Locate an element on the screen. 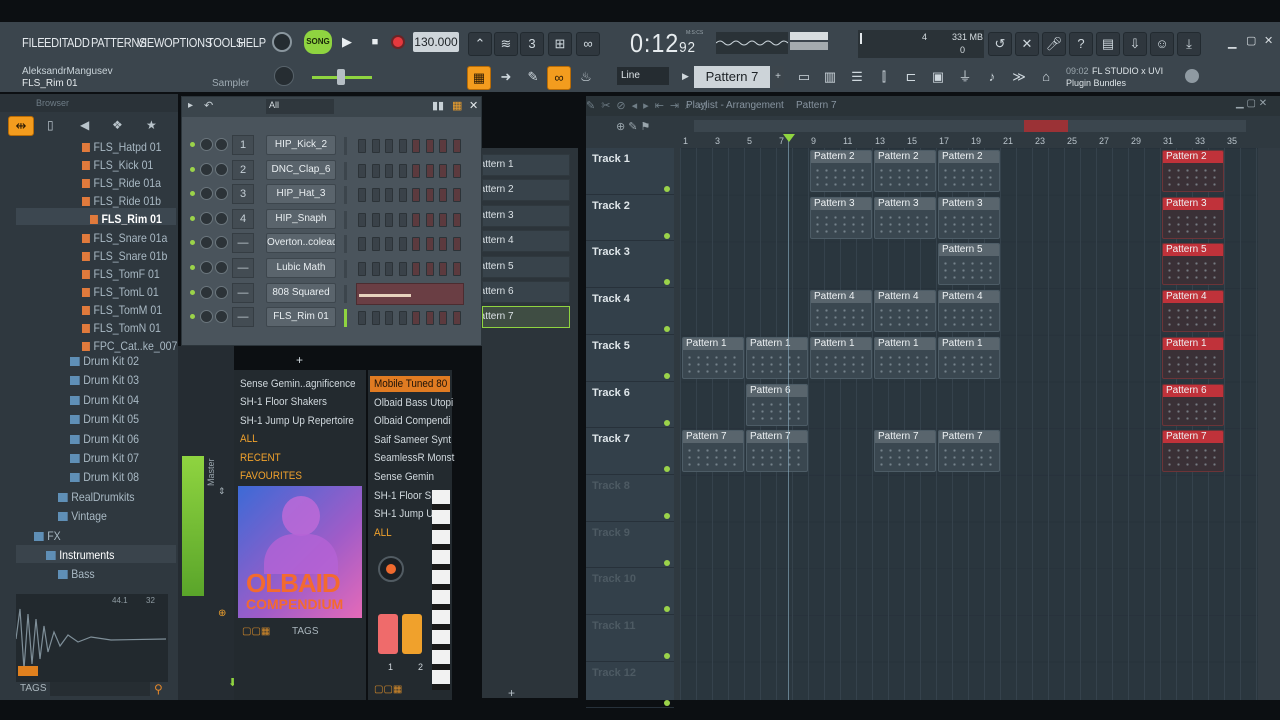  link-icon: ∞ is located at coordinates (559, 78).